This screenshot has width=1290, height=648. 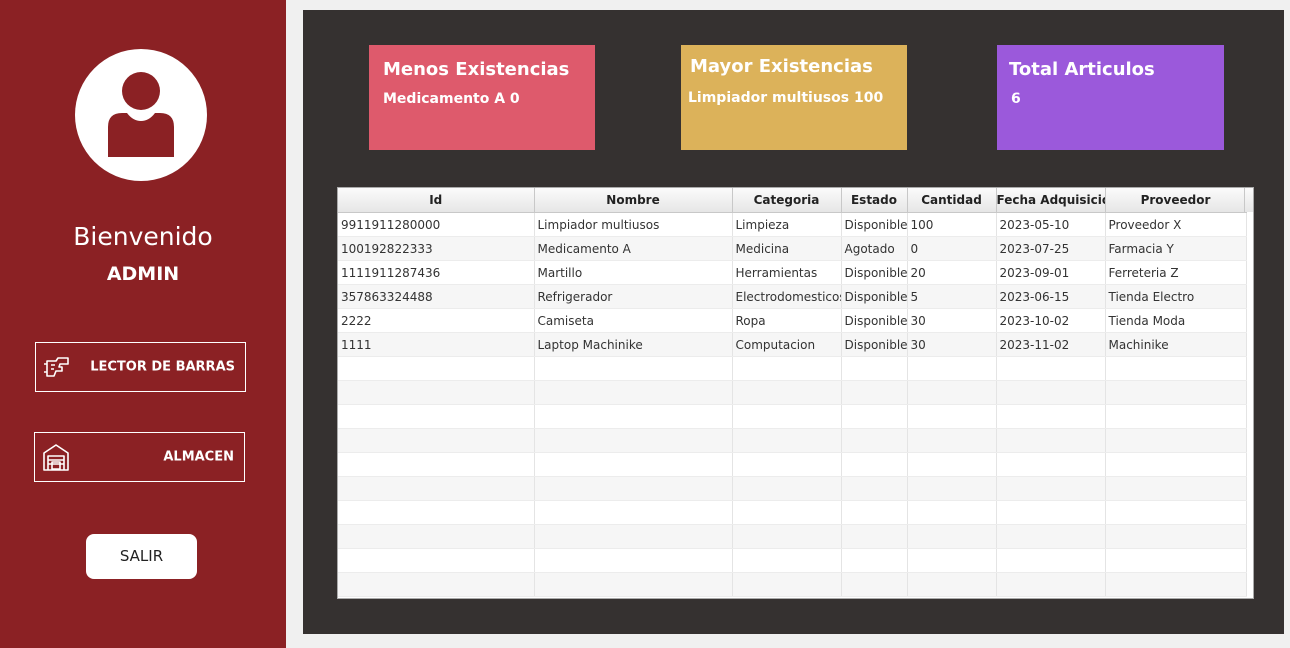 What do you see at coordinates (56, 457) in the screenshot?
I see `warehouse-icon` at bounding box center [56, 457].